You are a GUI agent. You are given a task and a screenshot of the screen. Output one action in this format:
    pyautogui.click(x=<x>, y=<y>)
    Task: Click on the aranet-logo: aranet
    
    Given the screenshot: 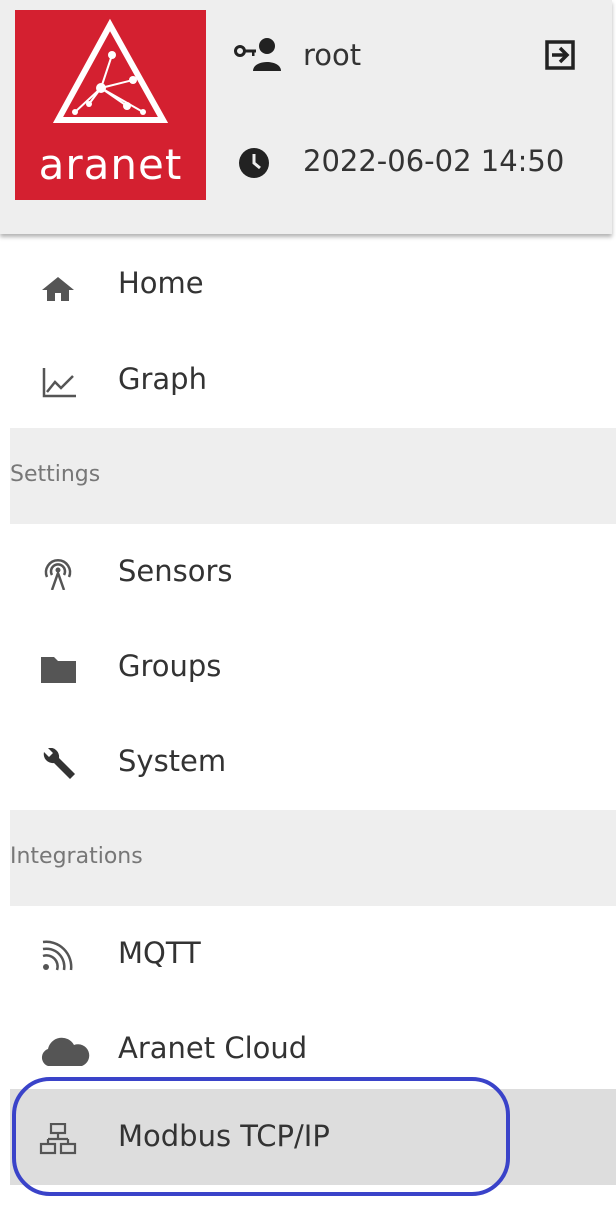 What is the action you would take?
    pyautogui.click(x=110, y=105)
    